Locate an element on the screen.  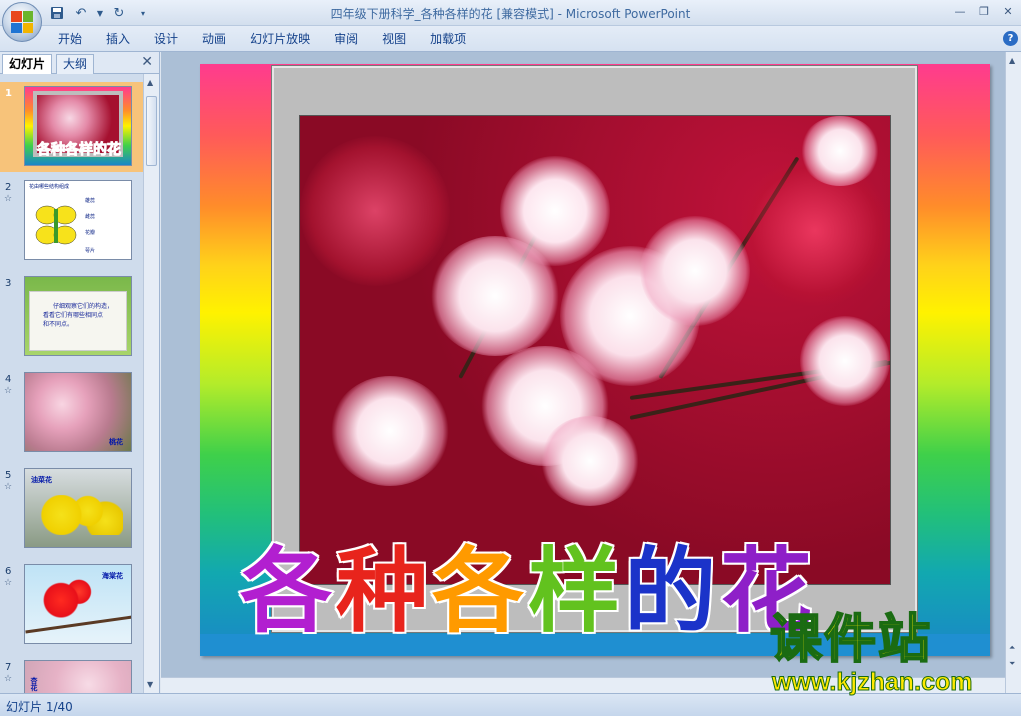
tab-outline: 大纲 is located at coordinates (75, 64).